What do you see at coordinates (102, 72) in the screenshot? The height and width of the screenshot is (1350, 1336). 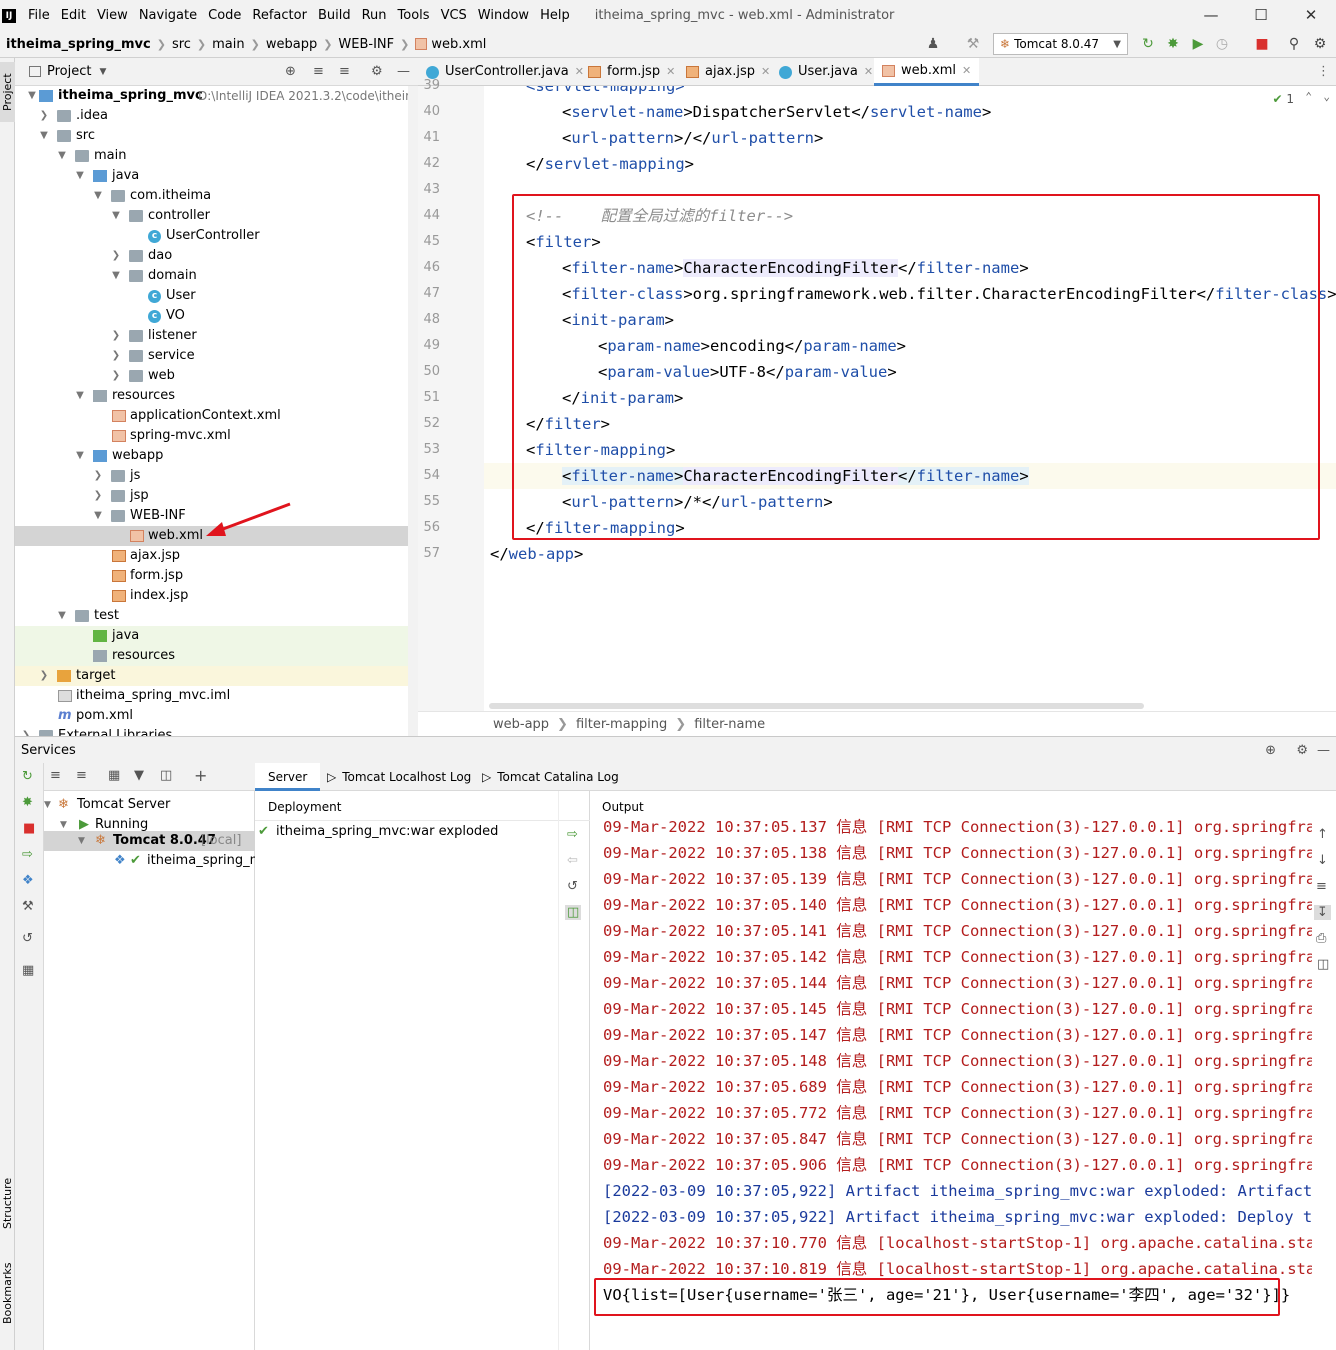 I see `chevron-down-icon: ▼` at bounding box center [102, 72].